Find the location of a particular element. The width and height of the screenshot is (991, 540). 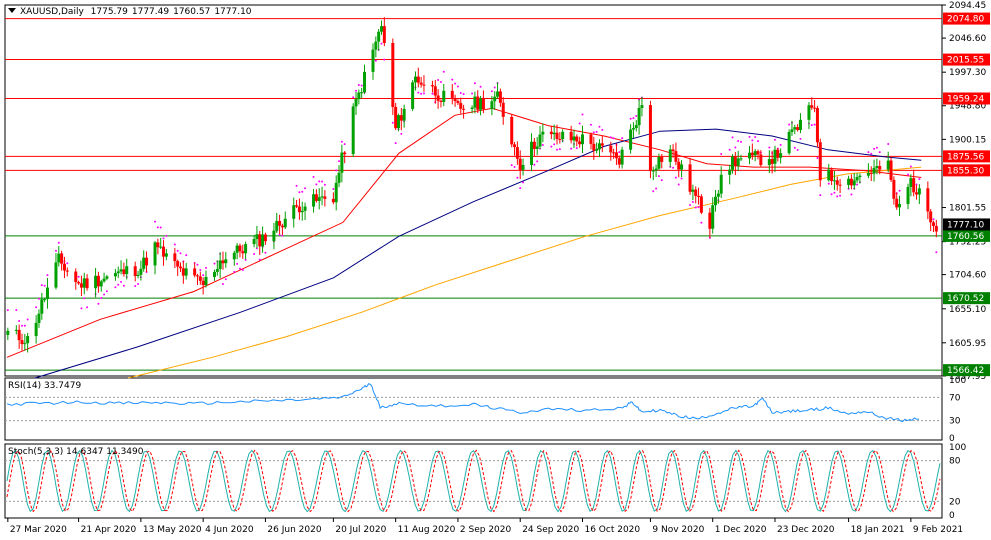

symbol-label: XAUUSD,Daily is located at coordinates (52, 12).